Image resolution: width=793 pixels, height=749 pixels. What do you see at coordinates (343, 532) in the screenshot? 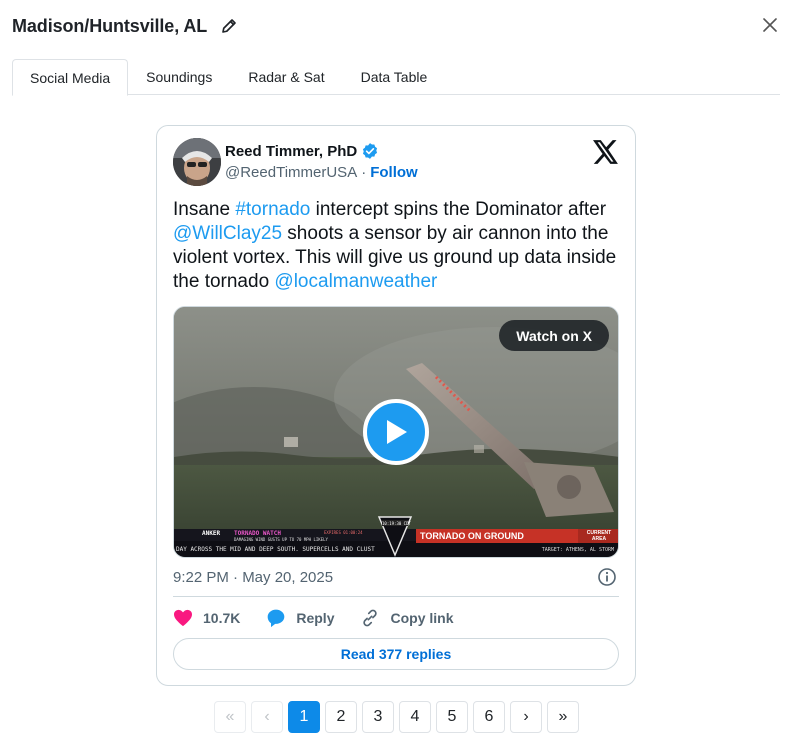
I see `ticker-expires: EXPIRES 01:00:24` at bounding box center [343, 532].